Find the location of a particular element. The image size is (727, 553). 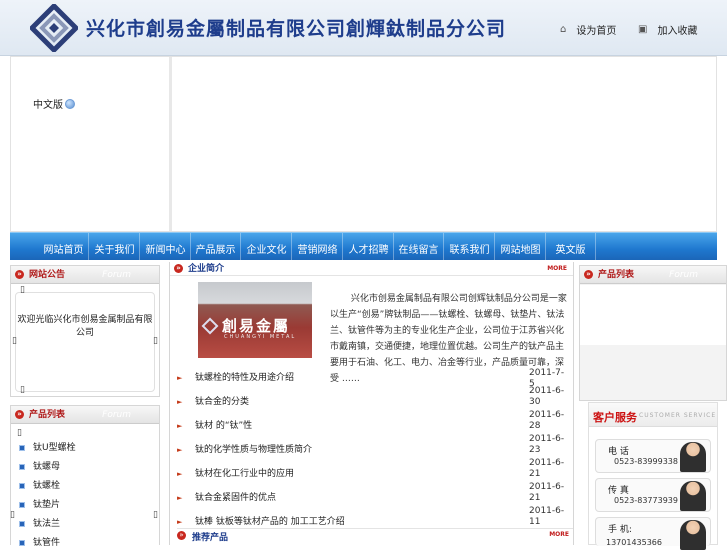

list-item: 钛螺栓 is located at coordinates (86, 486).